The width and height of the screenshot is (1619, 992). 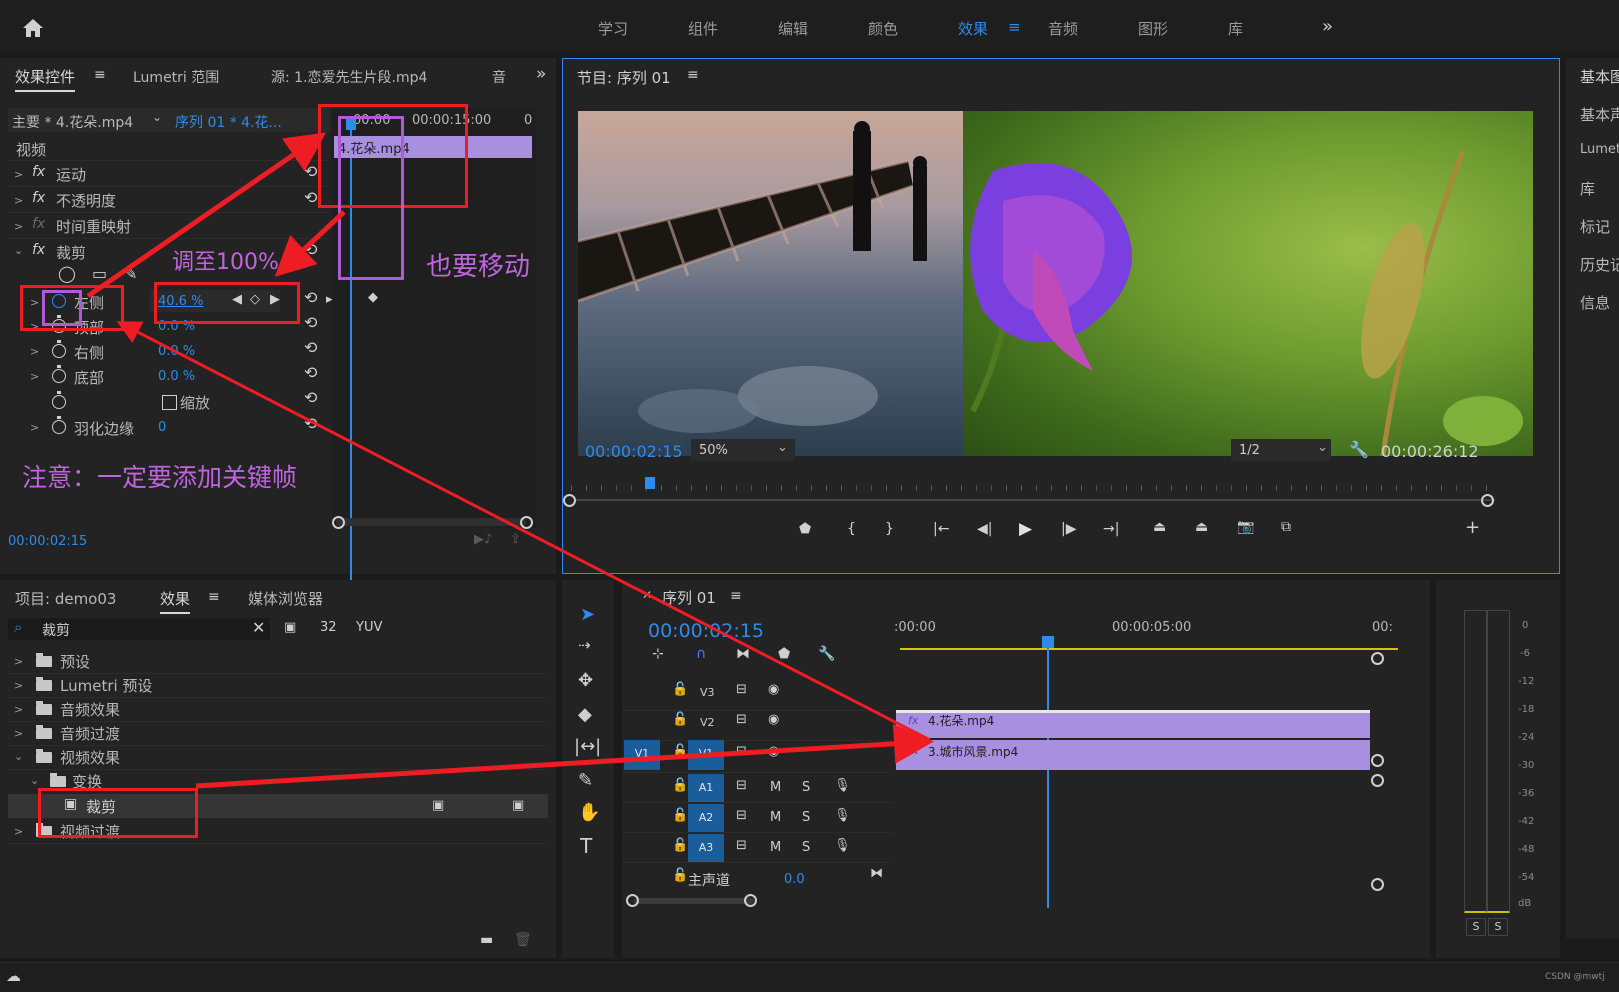 What do you see at coordinates (680, 875) in the screenshot?
I see `lock-master-icon: 🔓` at bounding box center [680, 875].